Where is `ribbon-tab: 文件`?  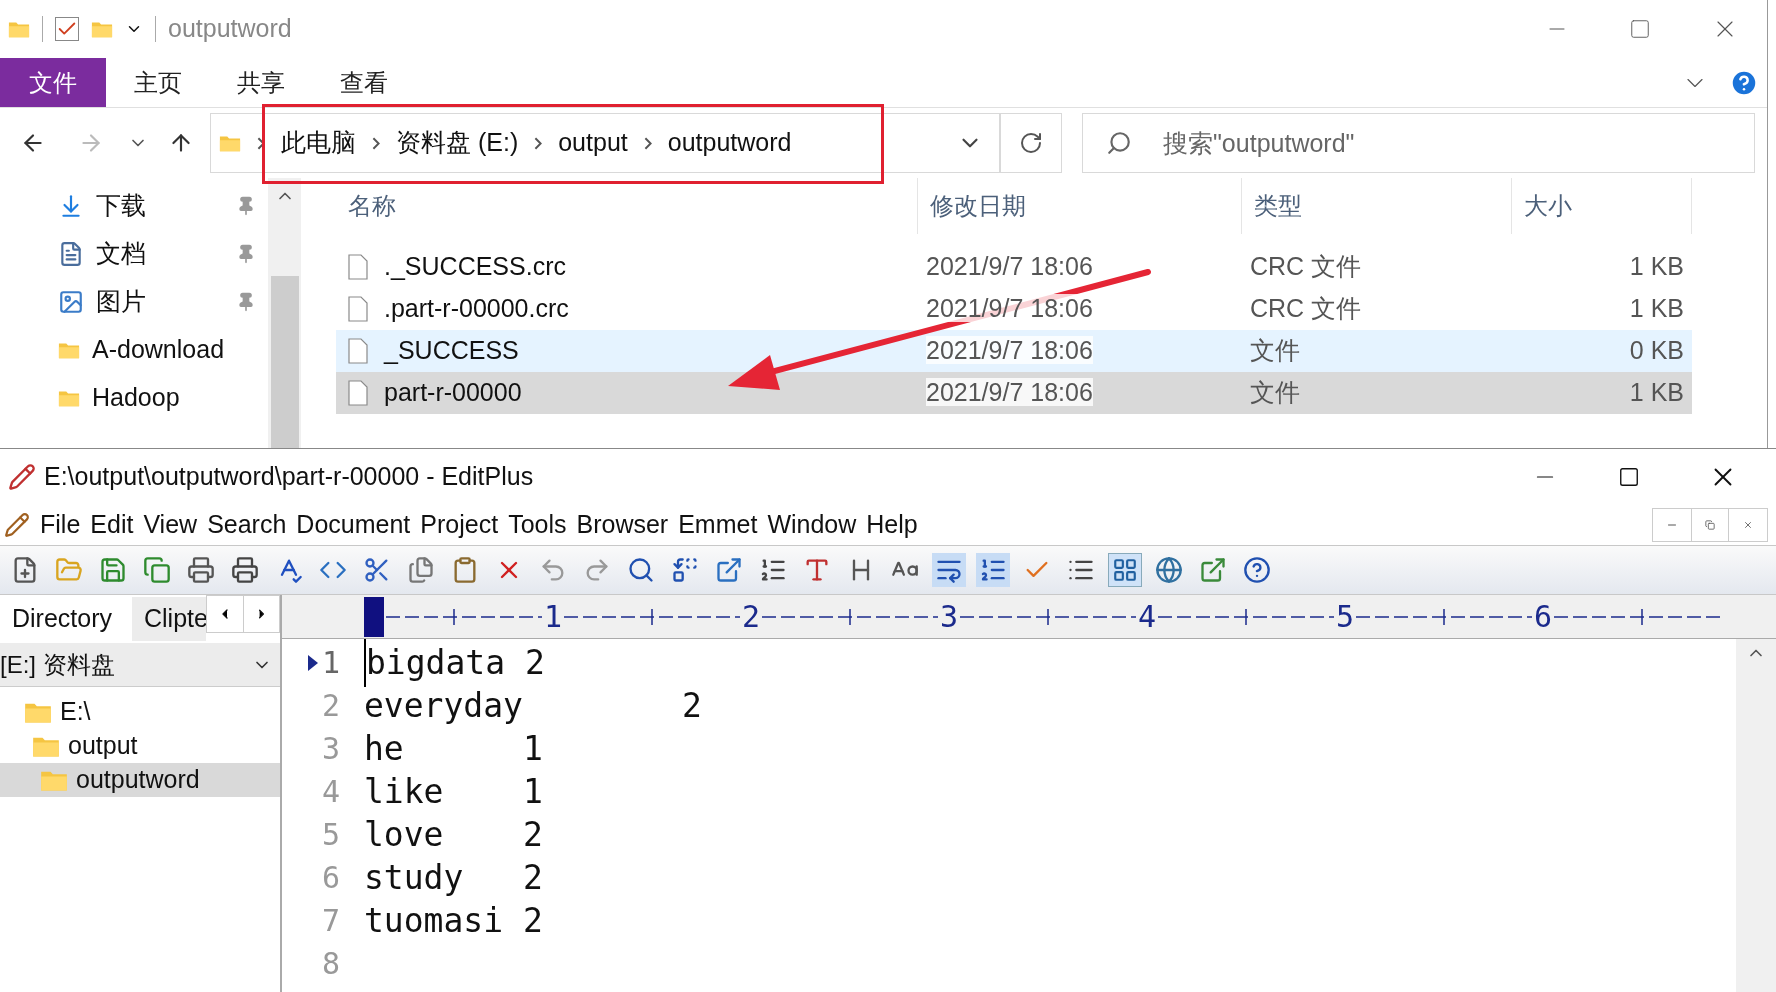 ribbon-tab: 文件 is located at coordinates (53, 82).